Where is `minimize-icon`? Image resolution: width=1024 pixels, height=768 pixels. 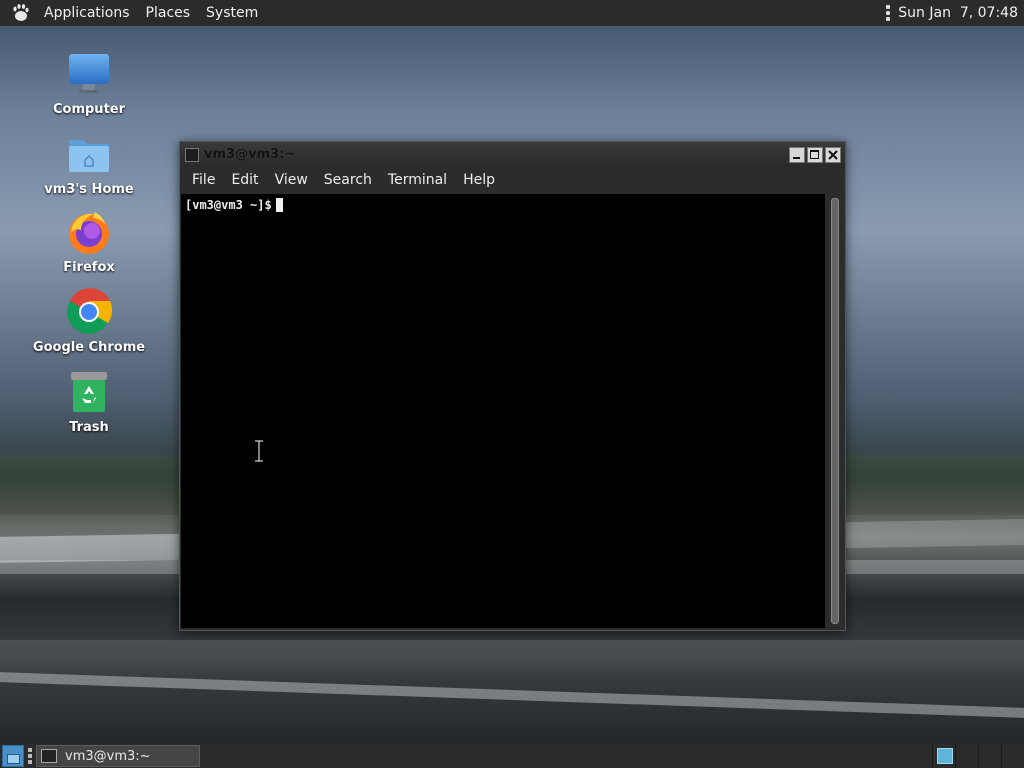 minimize-icon is located at coordinates (796, 157).